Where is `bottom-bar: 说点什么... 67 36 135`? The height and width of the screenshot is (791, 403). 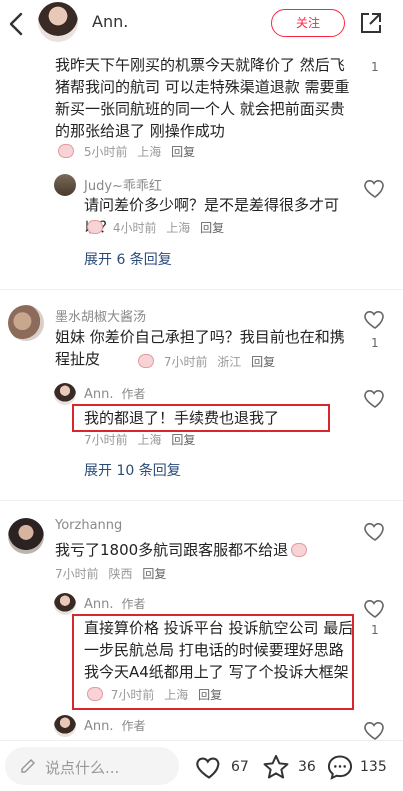 bottom-bar: 说点什么... 67 36 135 is located at coordinates (201, 765).